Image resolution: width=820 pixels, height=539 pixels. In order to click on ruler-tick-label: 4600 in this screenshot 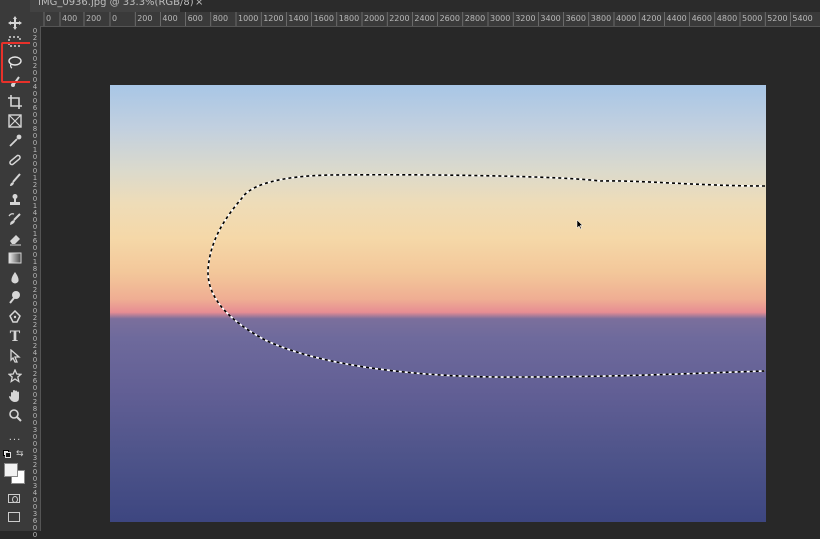, I will do `click(702, 18)`.